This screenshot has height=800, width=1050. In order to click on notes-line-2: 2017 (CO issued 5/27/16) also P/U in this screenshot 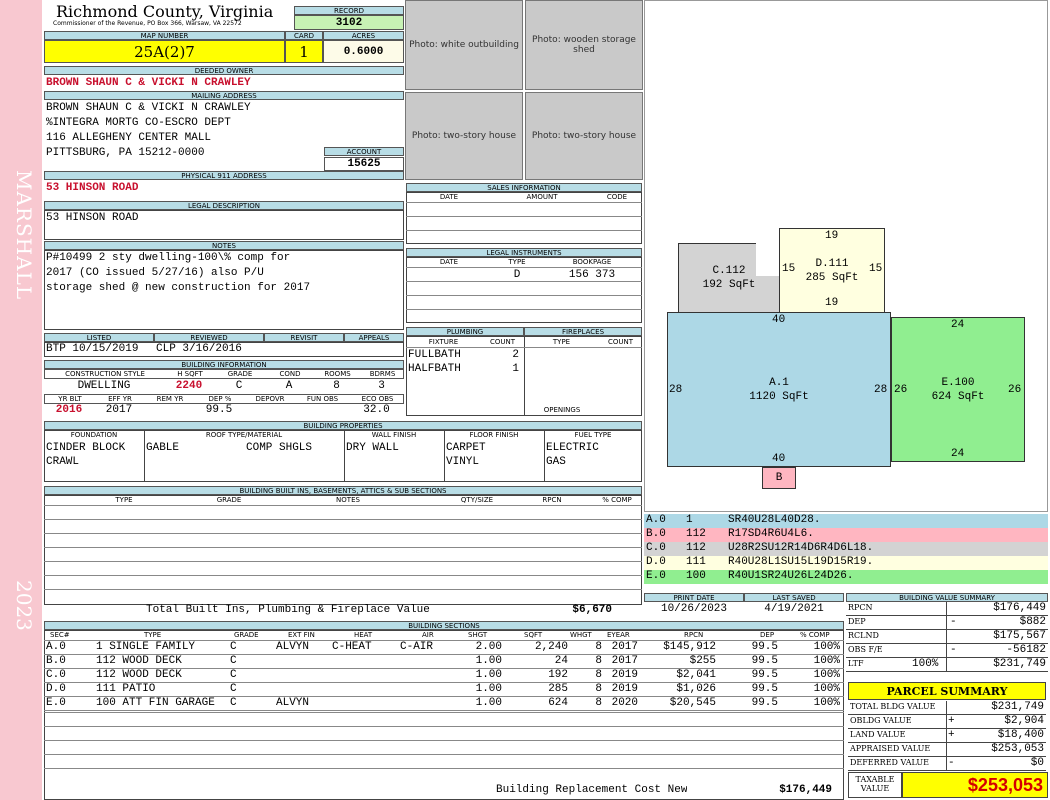, I will do `click(155, 273)`.